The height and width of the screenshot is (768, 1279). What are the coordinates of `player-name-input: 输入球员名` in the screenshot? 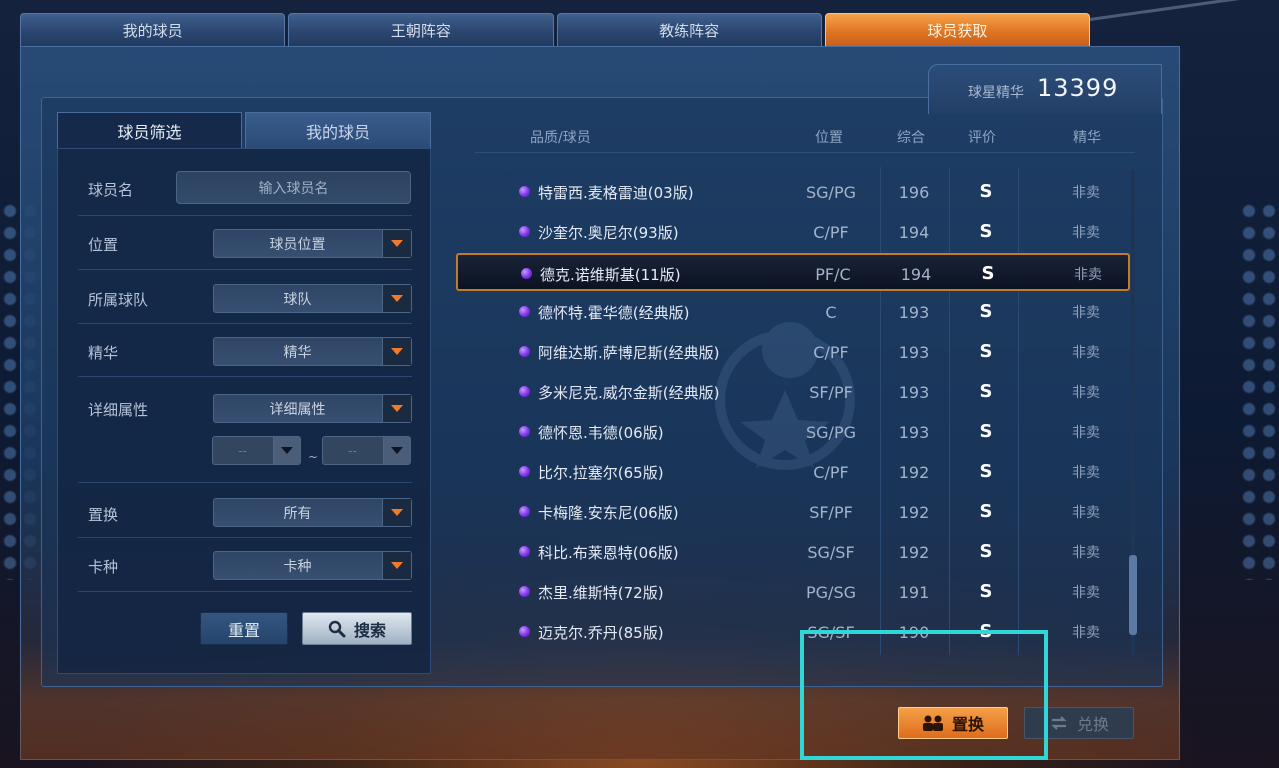 It's located at (293, 187).